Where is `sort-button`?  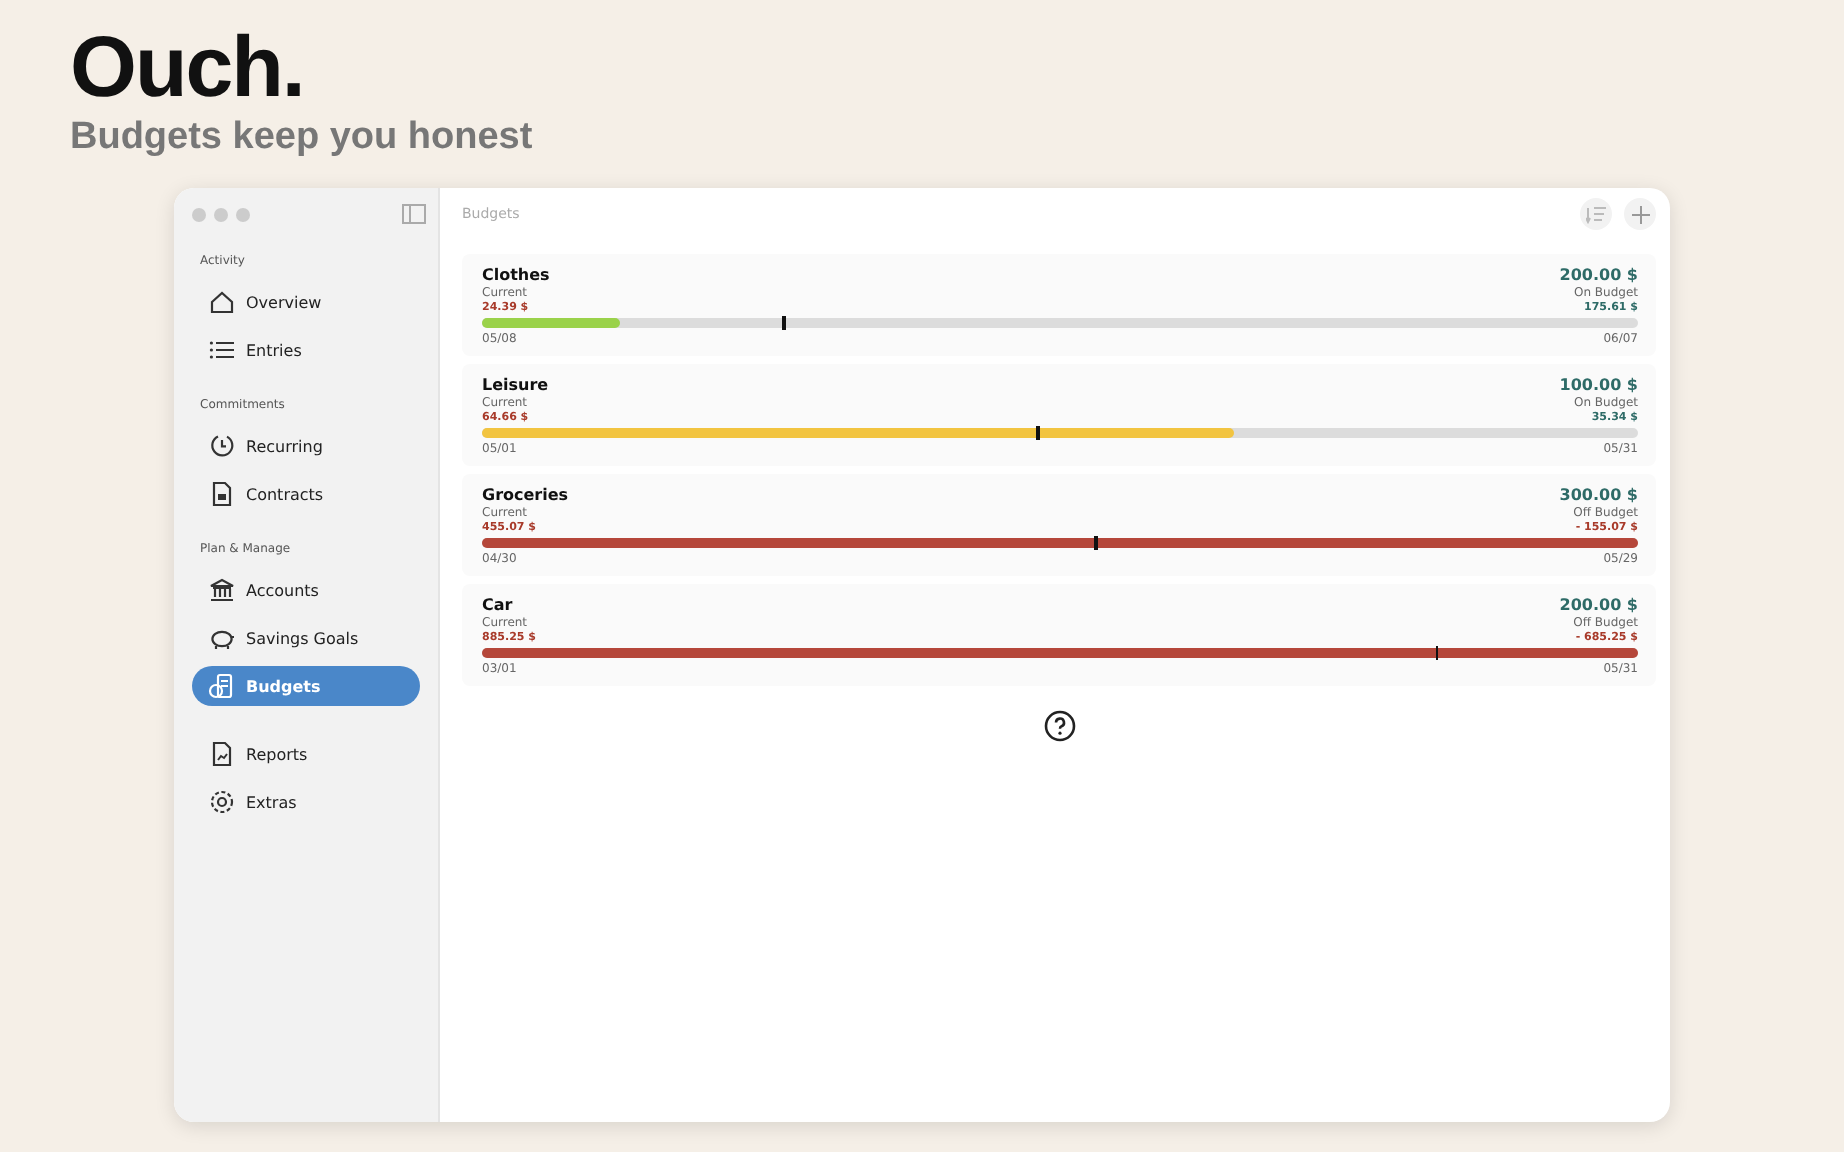
sort-button is located at coordinates (1596, 214).